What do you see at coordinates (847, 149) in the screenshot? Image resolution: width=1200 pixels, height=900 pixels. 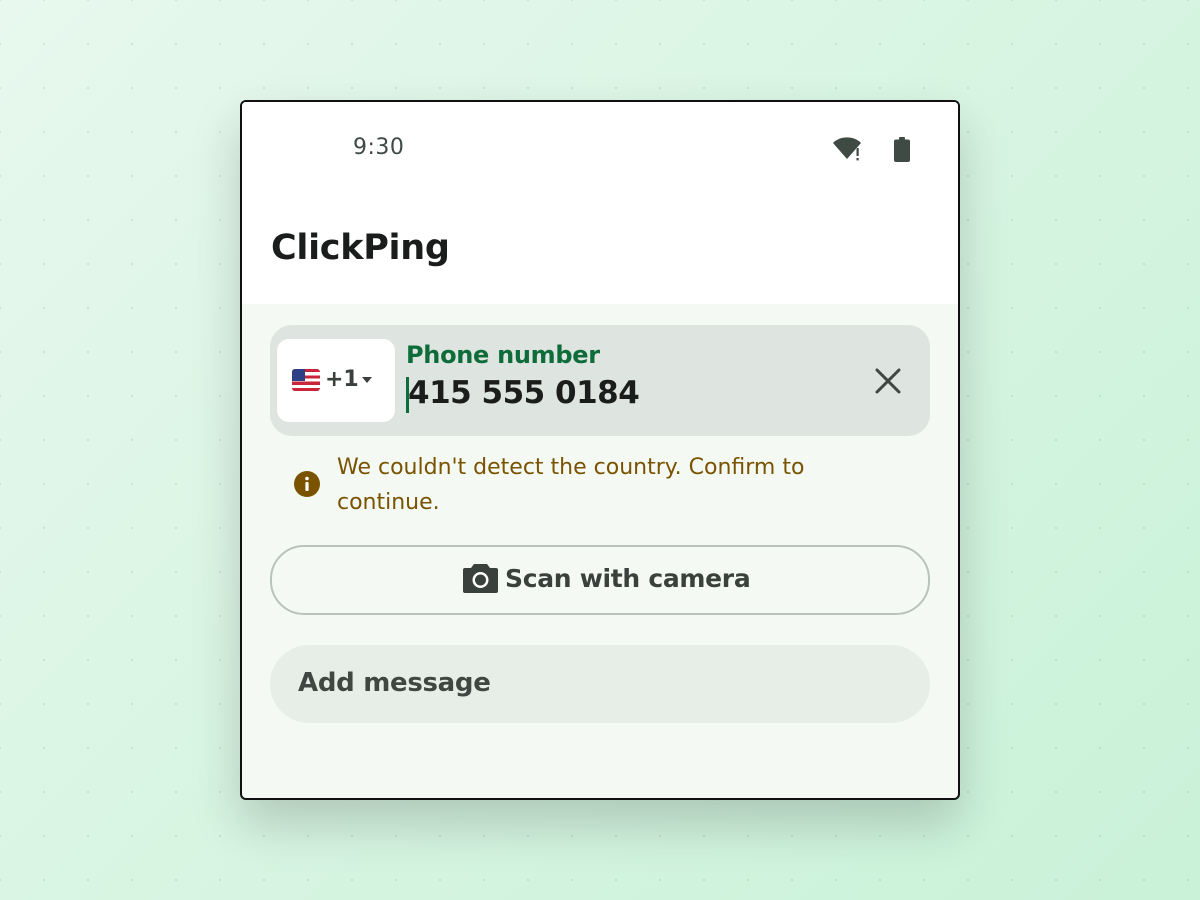 I see `wifi-alert-icon` at bounding box center [847, 149].